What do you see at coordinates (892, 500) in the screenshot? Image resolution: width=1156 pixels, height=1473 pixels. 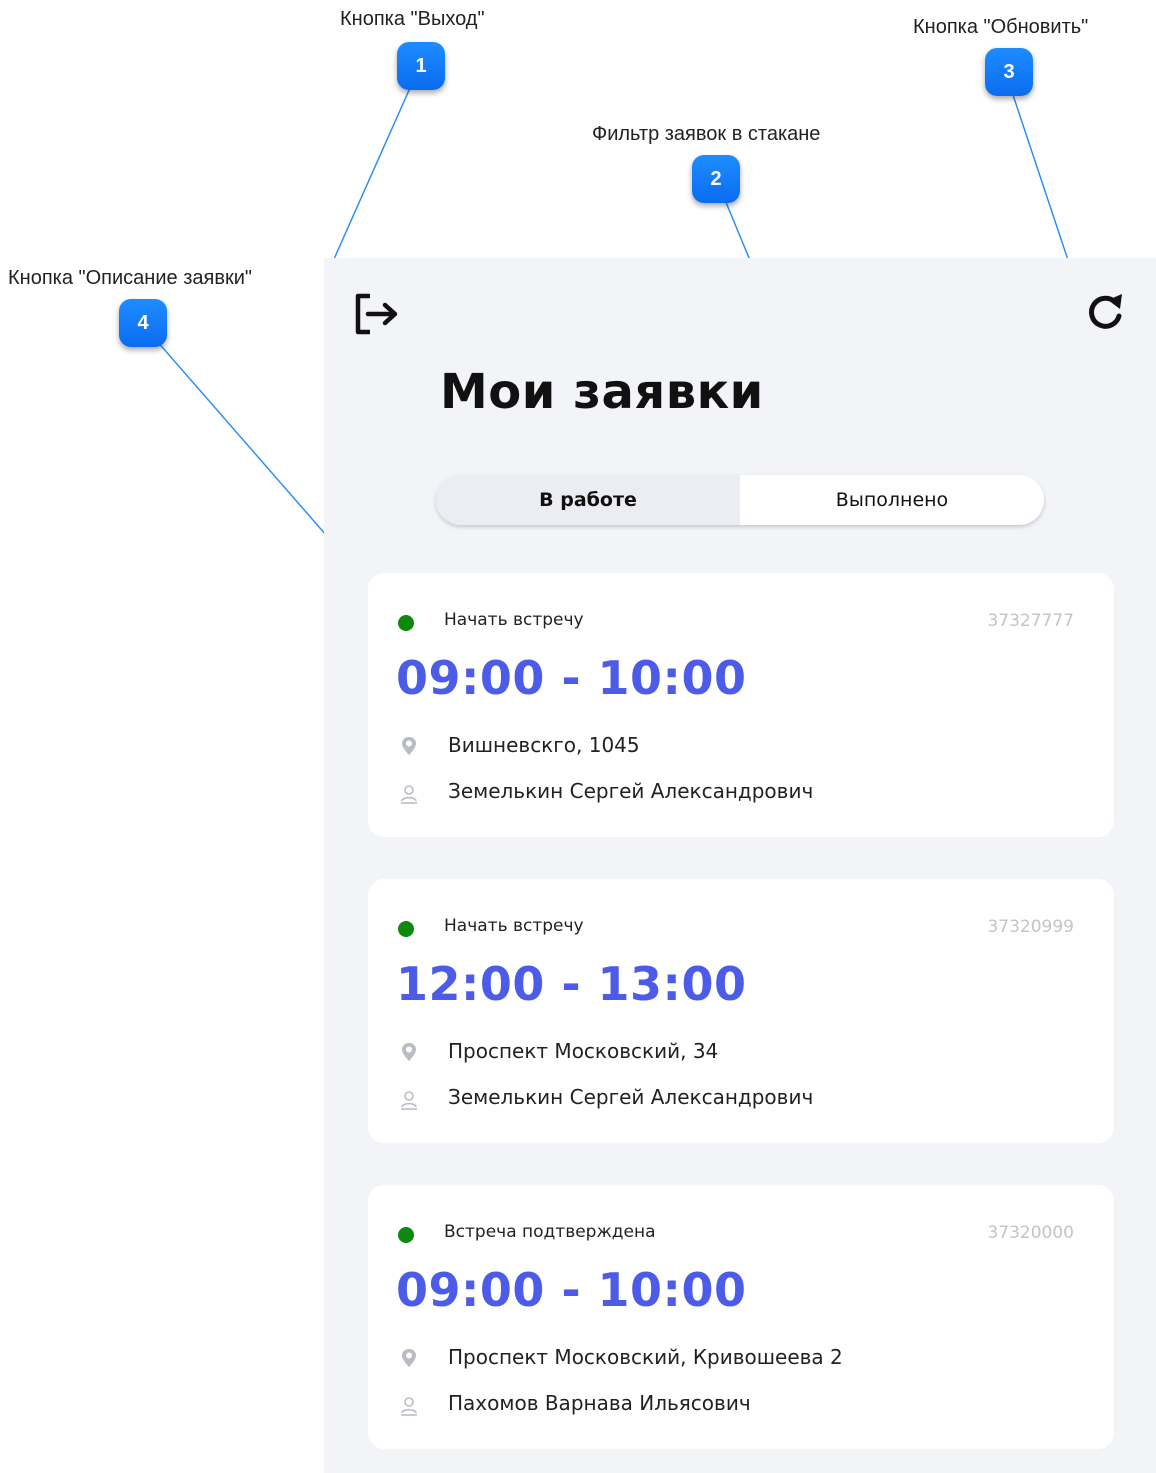 I see `tab-completed: Выполнено` at bounding box center [892, 500].